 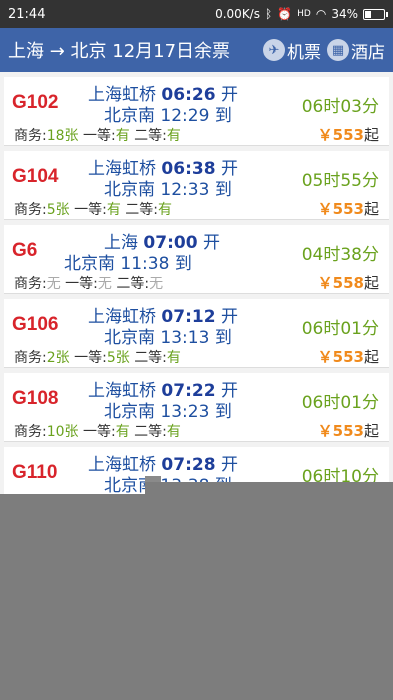 I want to click on train-number: G102, so click(x=35, y=102).